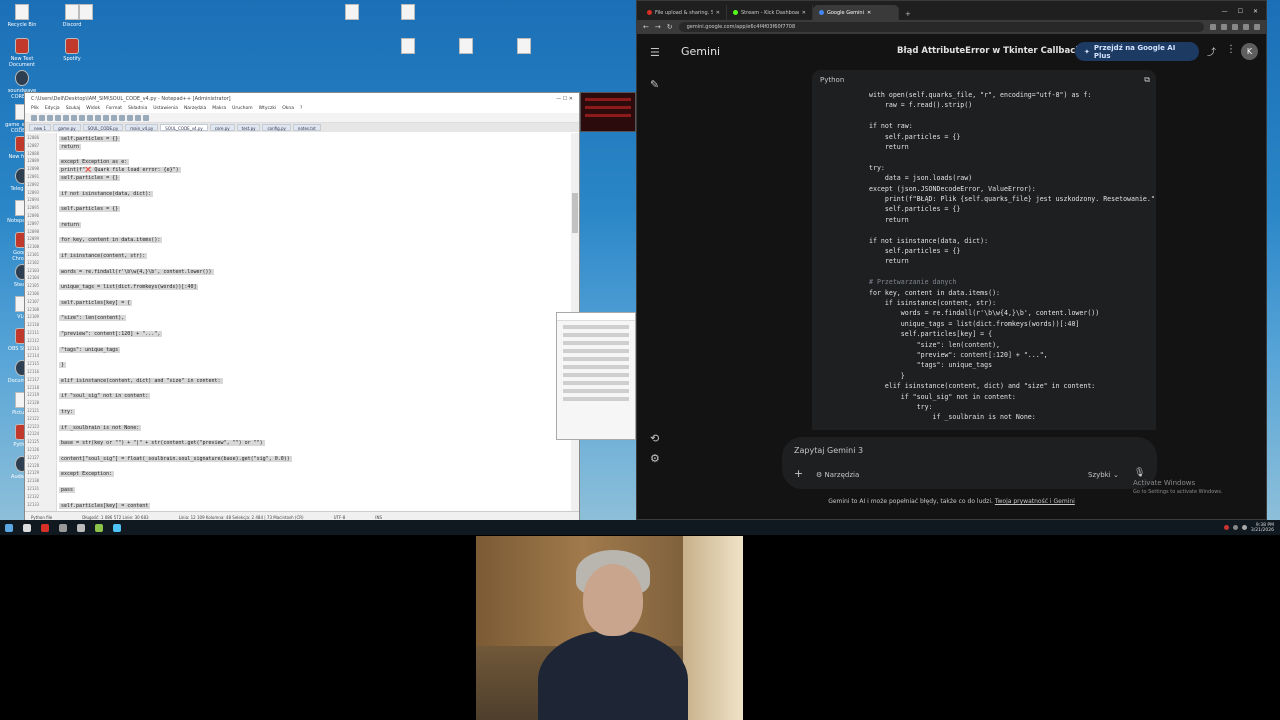 The height and width of the screenshot is (720, 1280). What do you see at coordinates (288, 109) in the screenshot?
I see `menu-item: Okna` at bounding box center [288, 109].